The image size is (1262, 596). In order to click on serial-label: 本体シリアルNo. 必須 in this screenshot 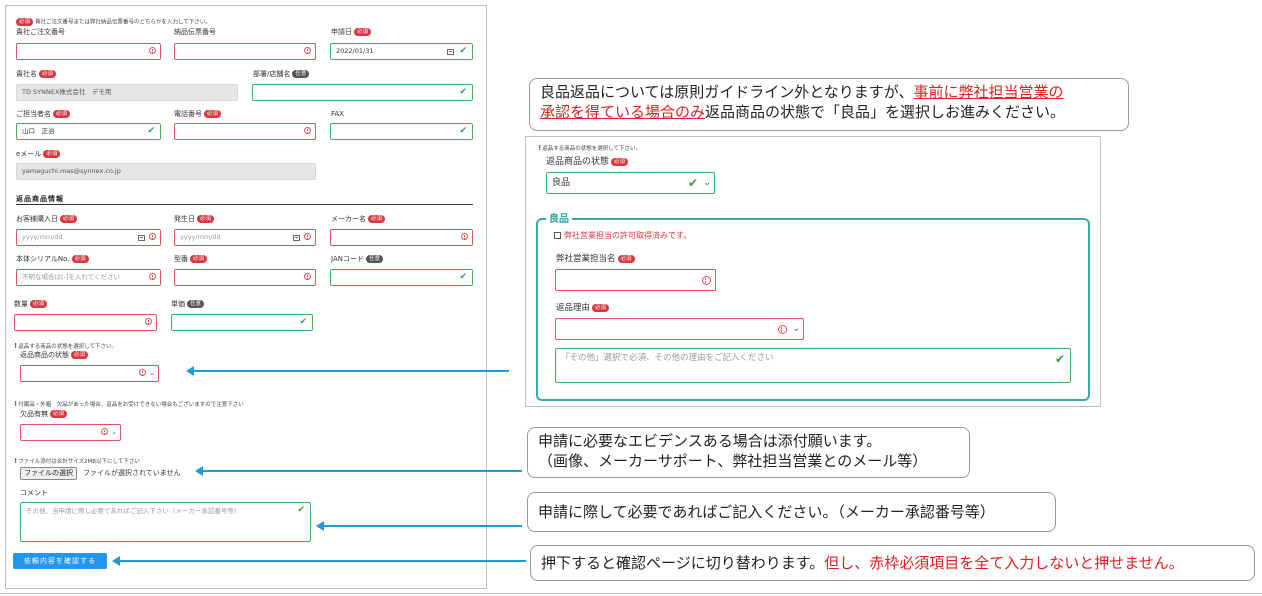, I will do `click(52, 259)`.